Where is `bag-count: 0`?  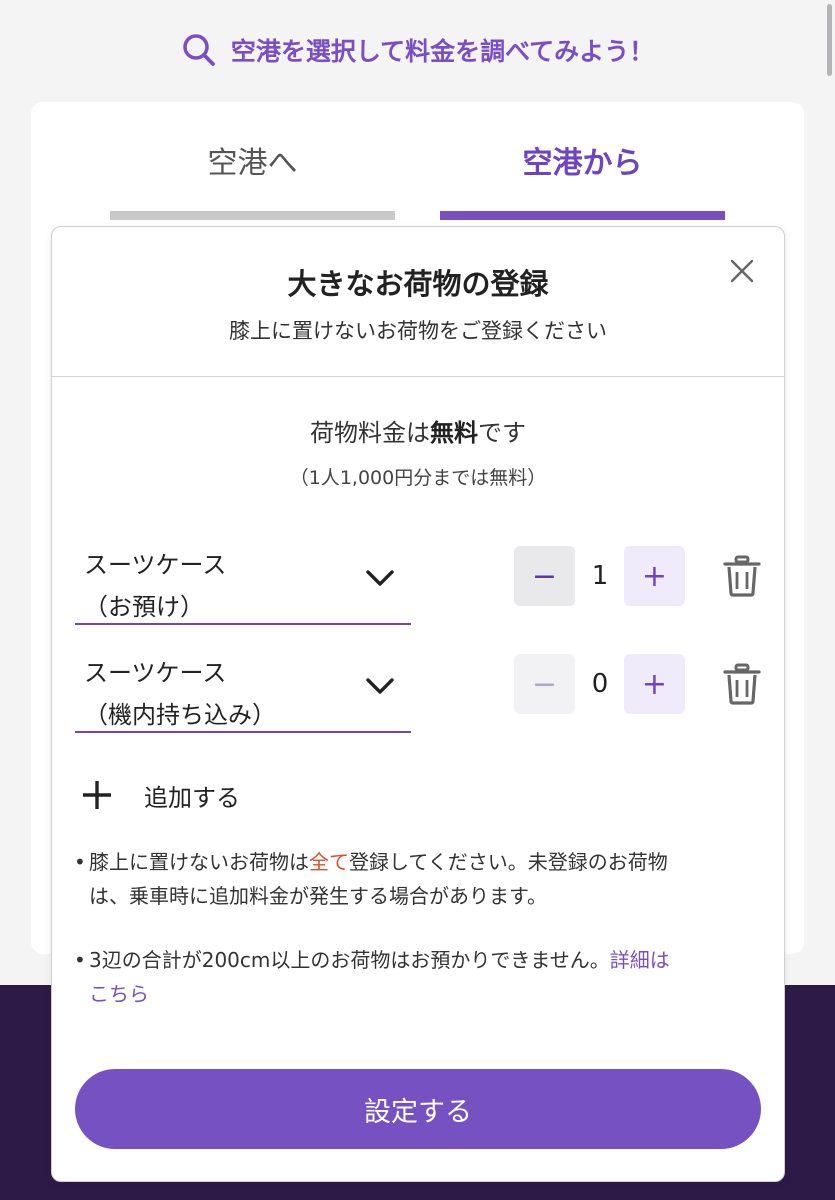 bag-count: 0 is located at coordinates (600, 684).